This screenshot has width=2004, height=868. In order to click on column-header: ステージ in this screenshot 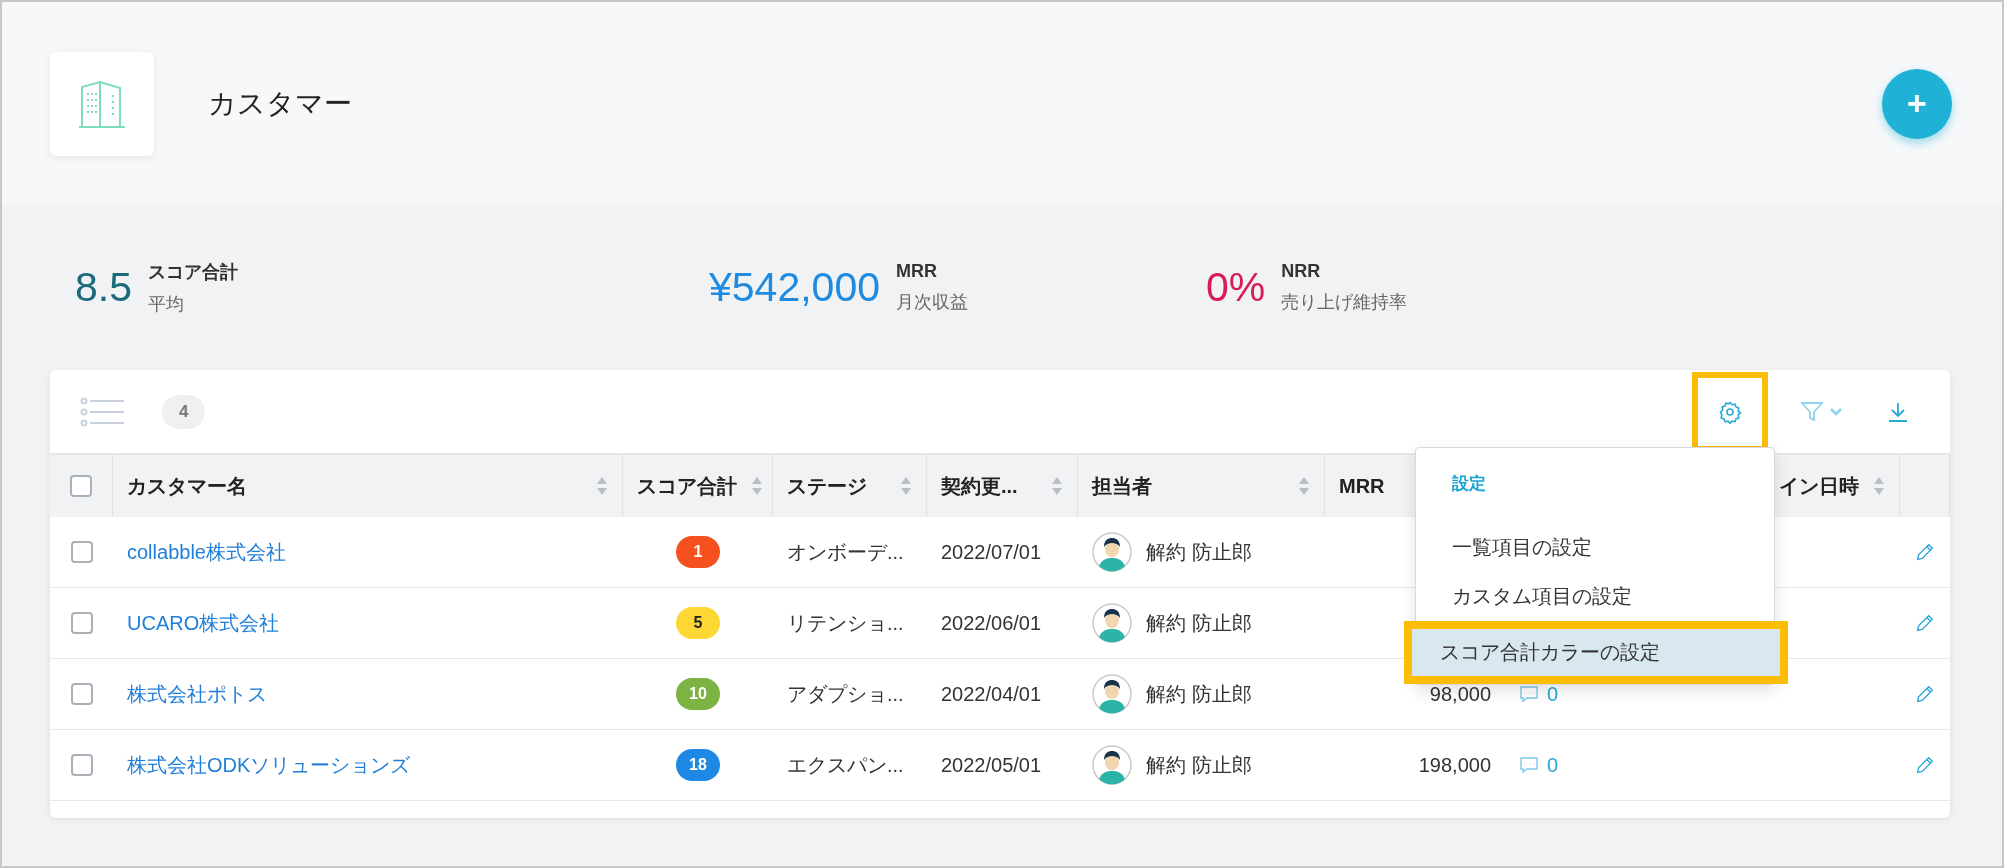, I will do `click(827, 486)`.